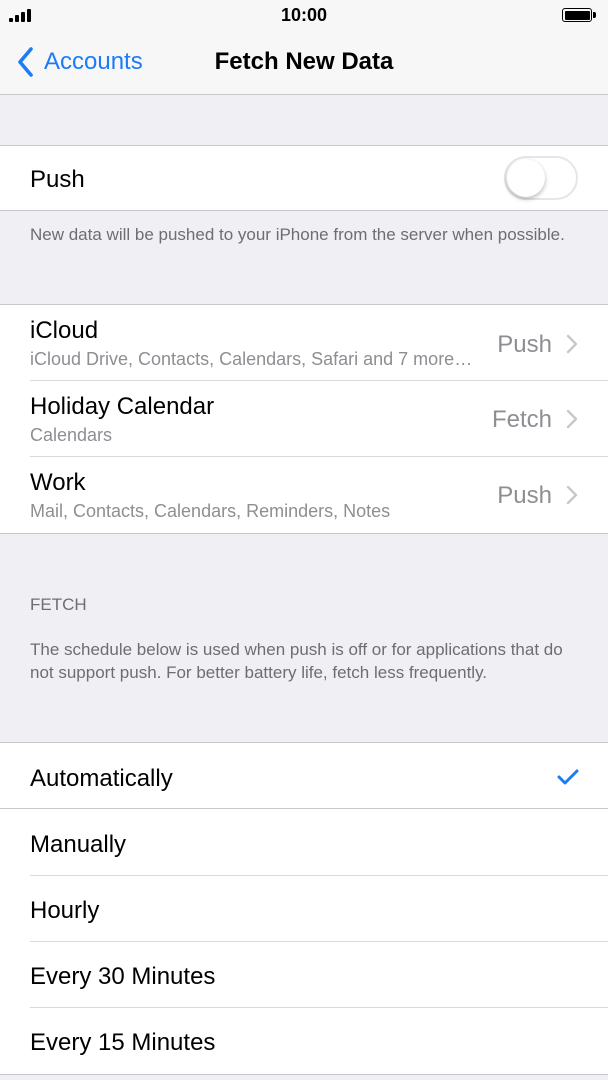 The image size is (608, 1080). What do you see at coordinates (521, 419) in the screenshot?
I see `account-status: Fetch` at bounding box center [521, 419].